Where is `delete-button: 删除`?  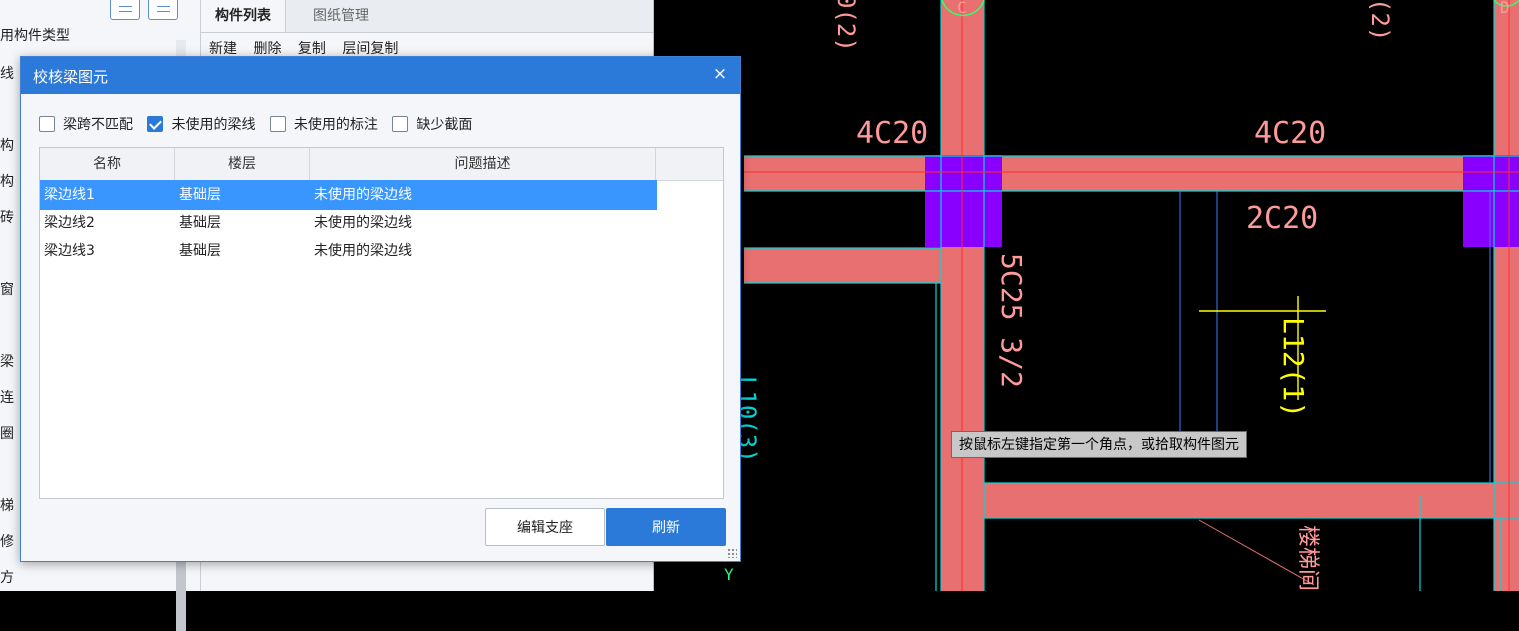
delete-button: 删除 is located at coordinates (267, 49).